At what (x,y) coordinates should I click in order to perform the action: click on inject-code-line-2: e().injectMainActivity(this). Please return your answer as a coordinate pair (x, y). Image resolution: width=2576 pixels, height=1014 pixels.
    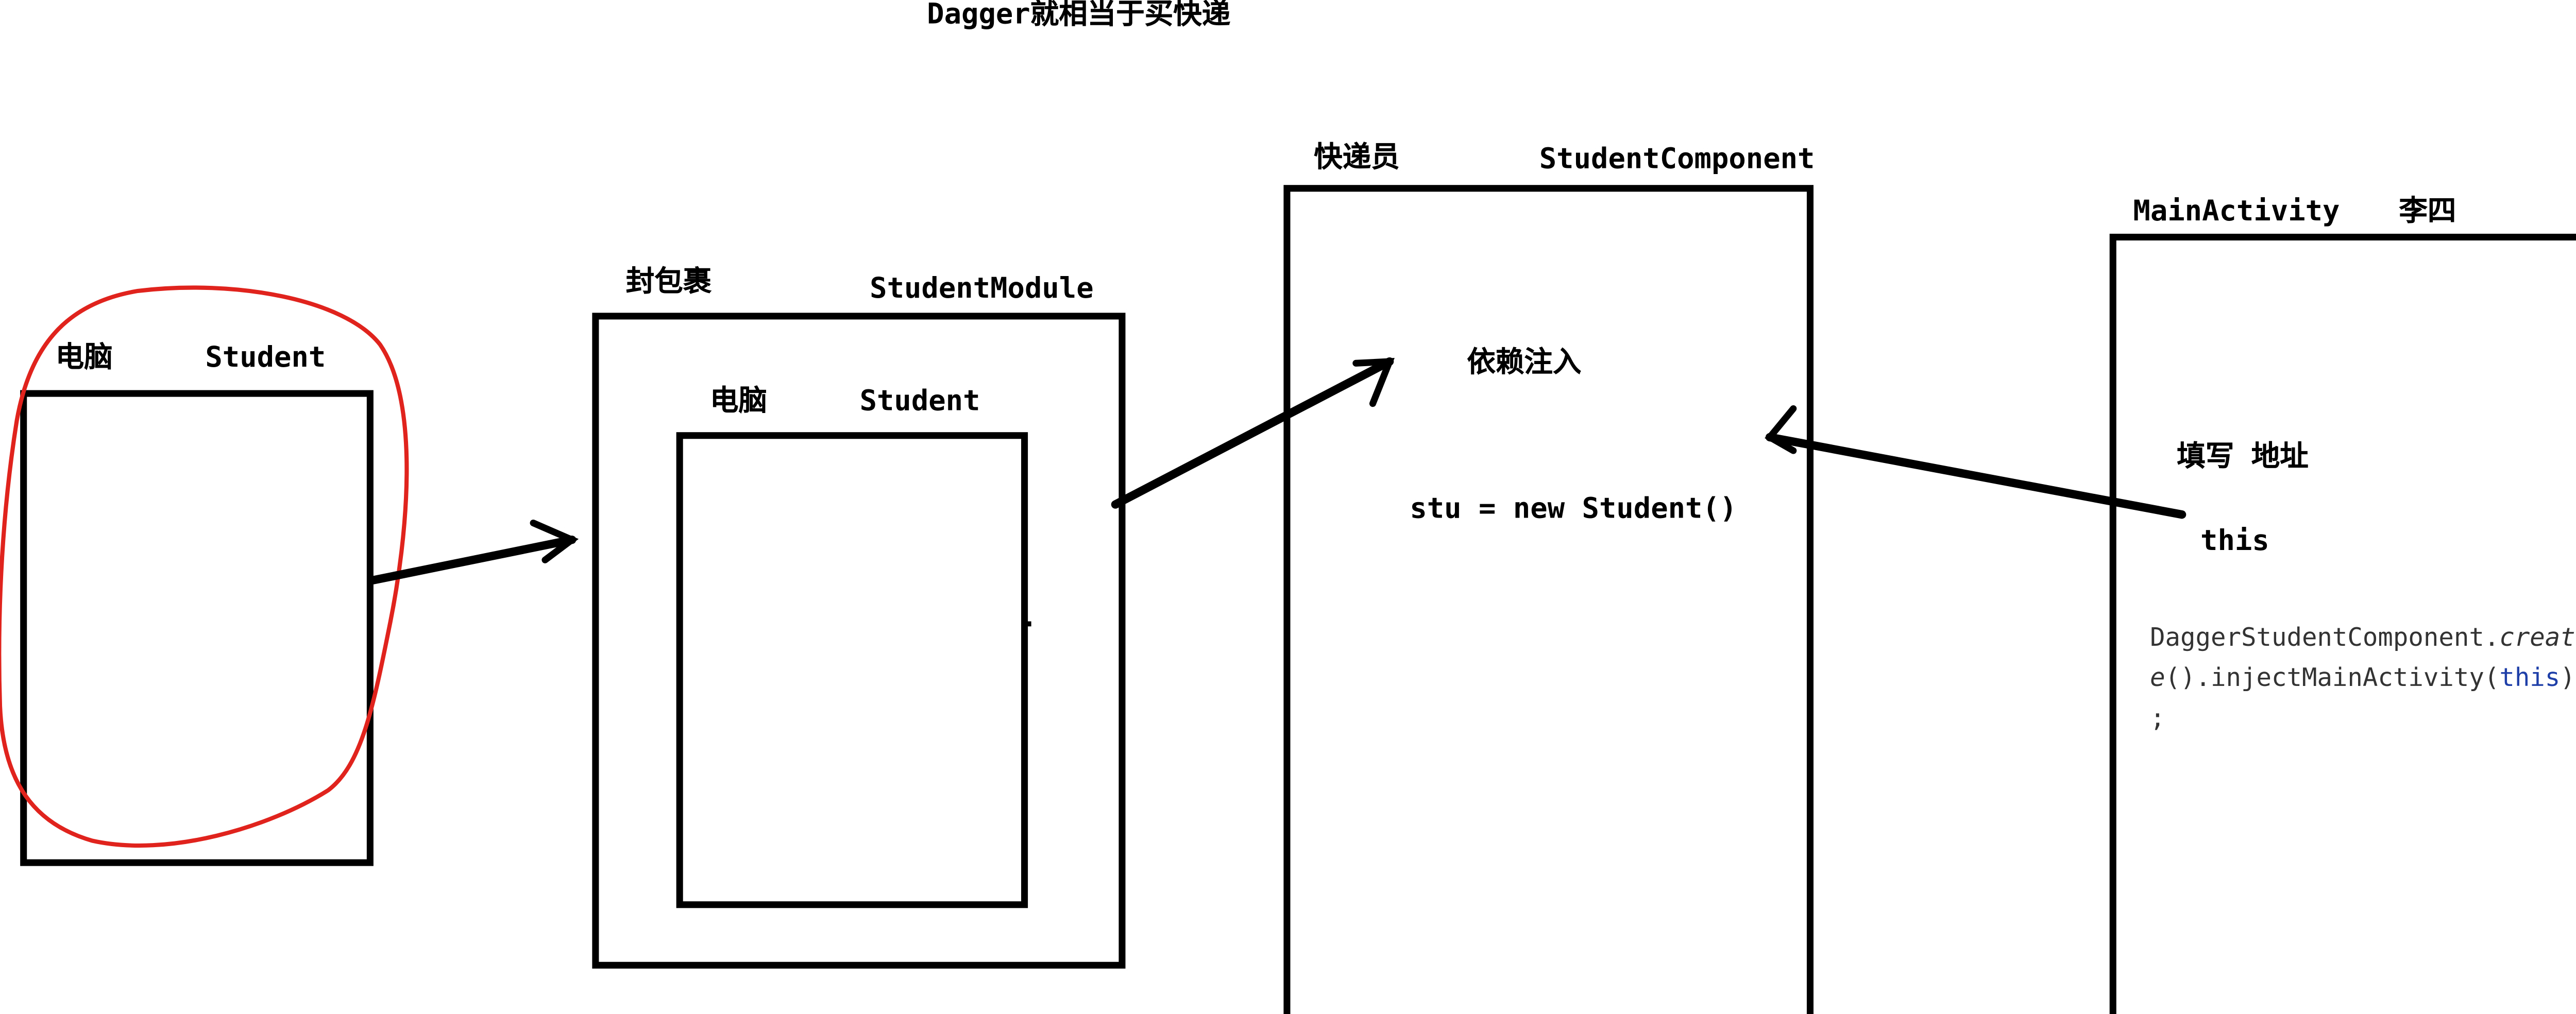
    Looking at the image, I should click on (2362, 678).